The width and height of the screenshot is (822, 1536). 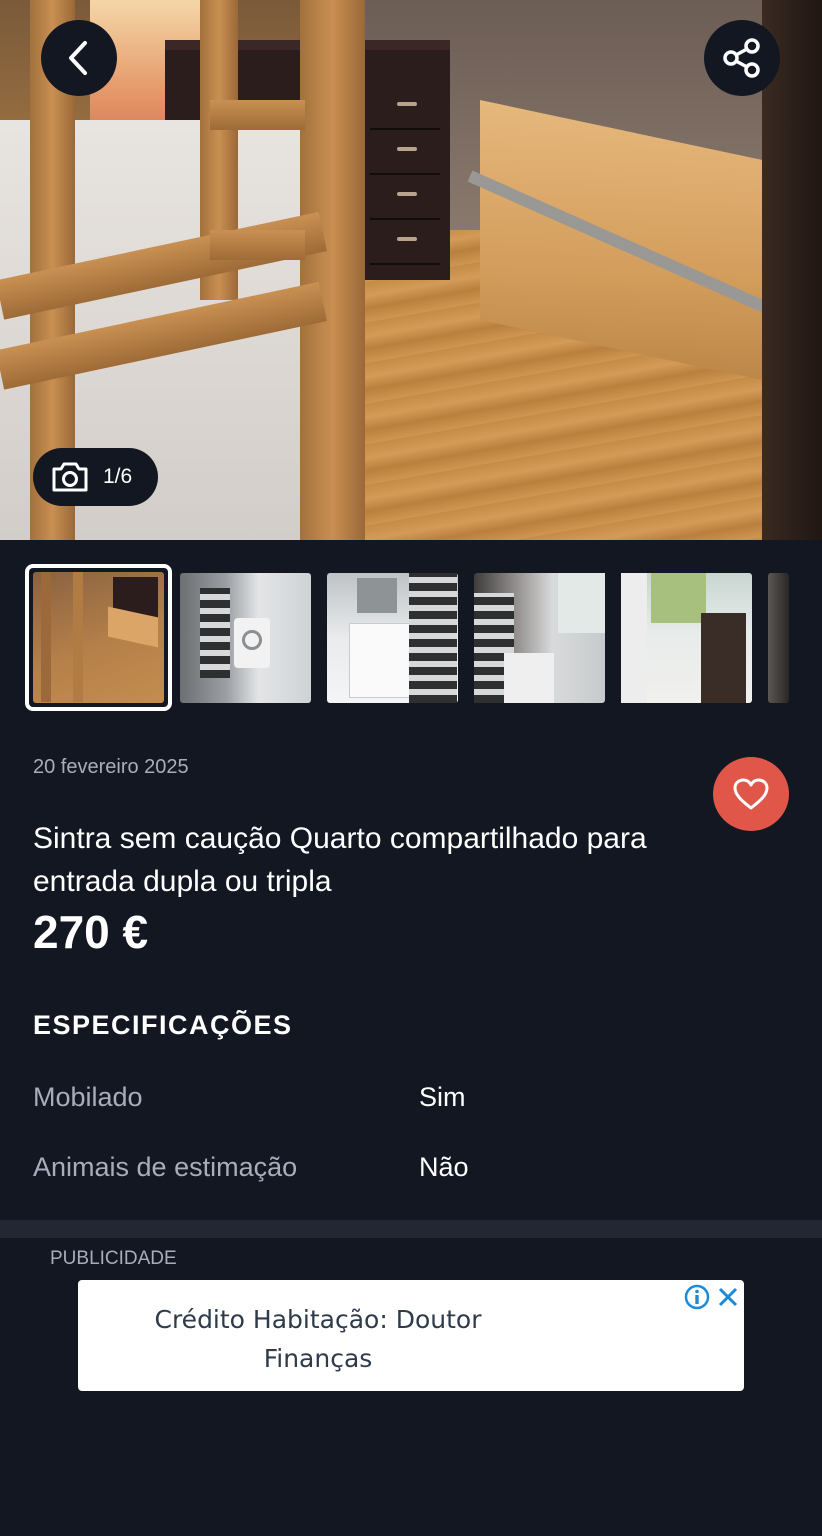 I want to click on share-icon, so click(x=741, y=58).